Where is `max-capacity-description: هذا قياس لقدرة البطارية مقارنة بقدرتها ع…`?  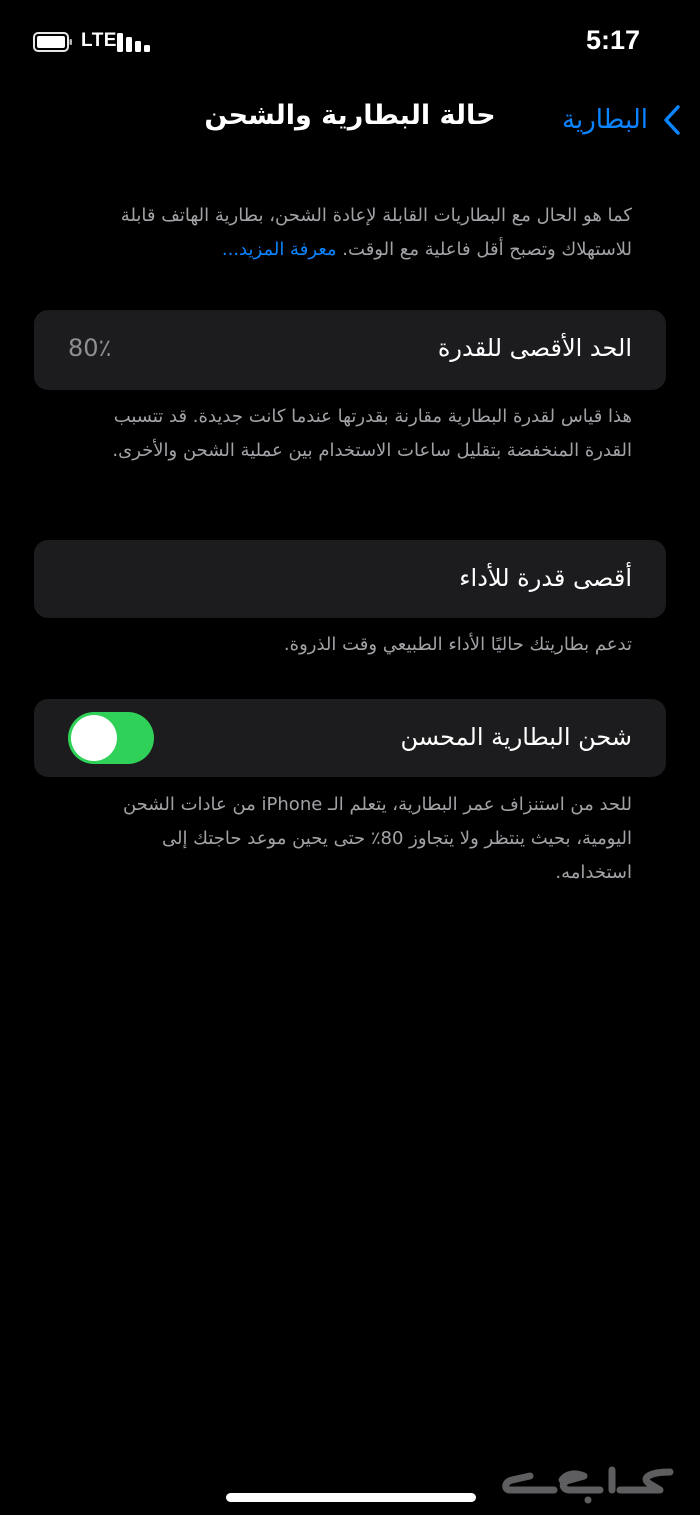
max-capacity-description: هذا قياس لقدرة البطارية مقارنة بقدرتها ع… is located at coordinates (372, 433).